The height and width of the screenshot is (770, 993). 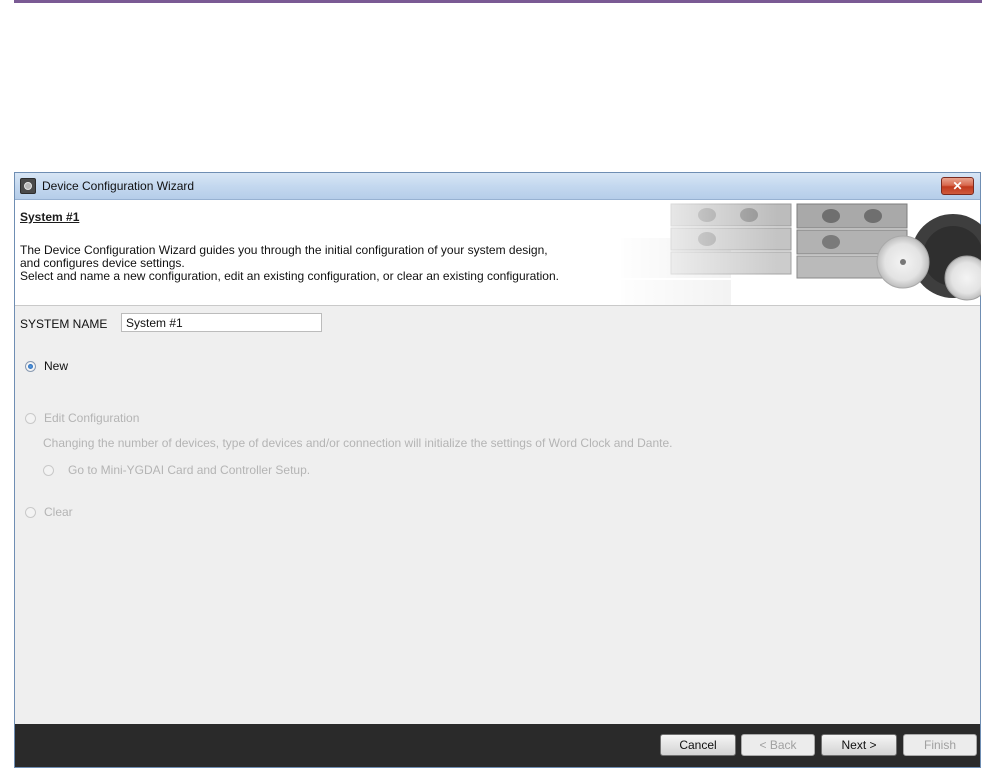 I want to click on radio-new: New, so click(x=46, y=366).